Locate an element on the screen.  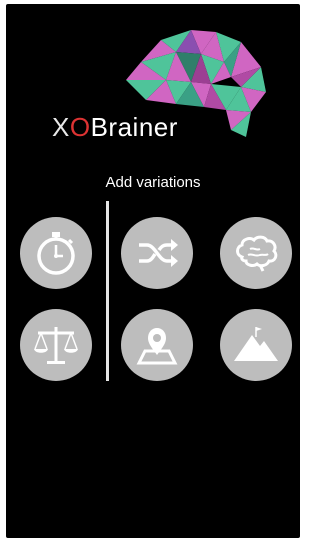
shuffle-variation-button is located at coordinates (157, 253).